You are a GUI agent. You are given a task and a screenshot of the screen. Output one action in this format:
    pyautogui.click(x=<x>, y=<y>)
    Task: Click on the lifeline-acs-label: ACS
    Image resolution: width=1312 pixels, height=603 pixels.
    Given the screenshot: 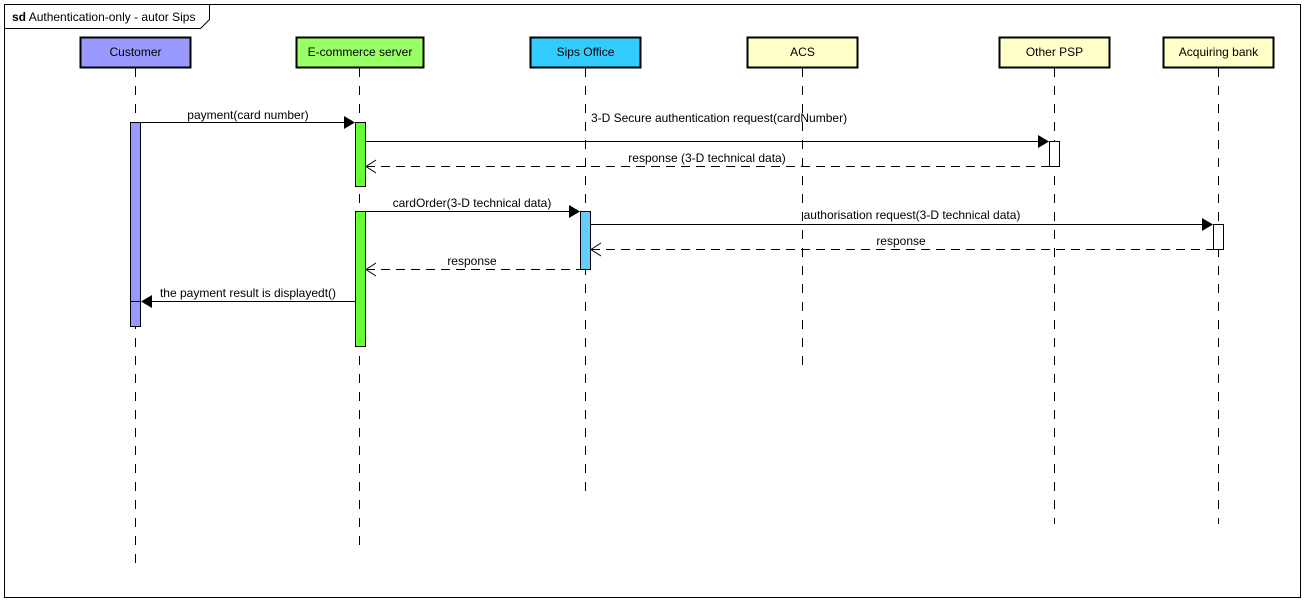 What is the action you would take?
    pyautogui.click(x=802, y=52)
    